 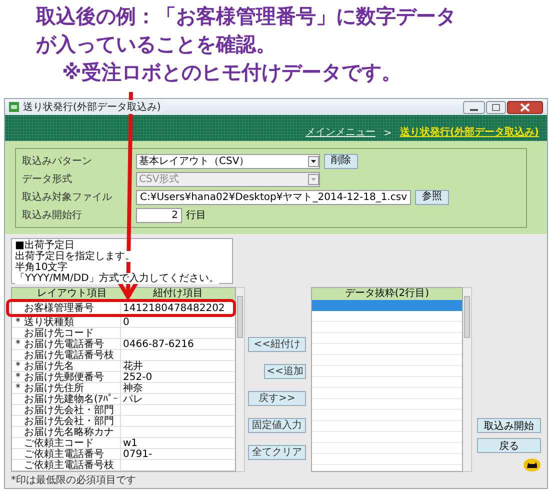 What do you see at coordinates (117, 278) in the screenshot?
I see `hint-text: 「YYYY/MM/DD」方式で入力してください。` at bounding box center [117, 278].